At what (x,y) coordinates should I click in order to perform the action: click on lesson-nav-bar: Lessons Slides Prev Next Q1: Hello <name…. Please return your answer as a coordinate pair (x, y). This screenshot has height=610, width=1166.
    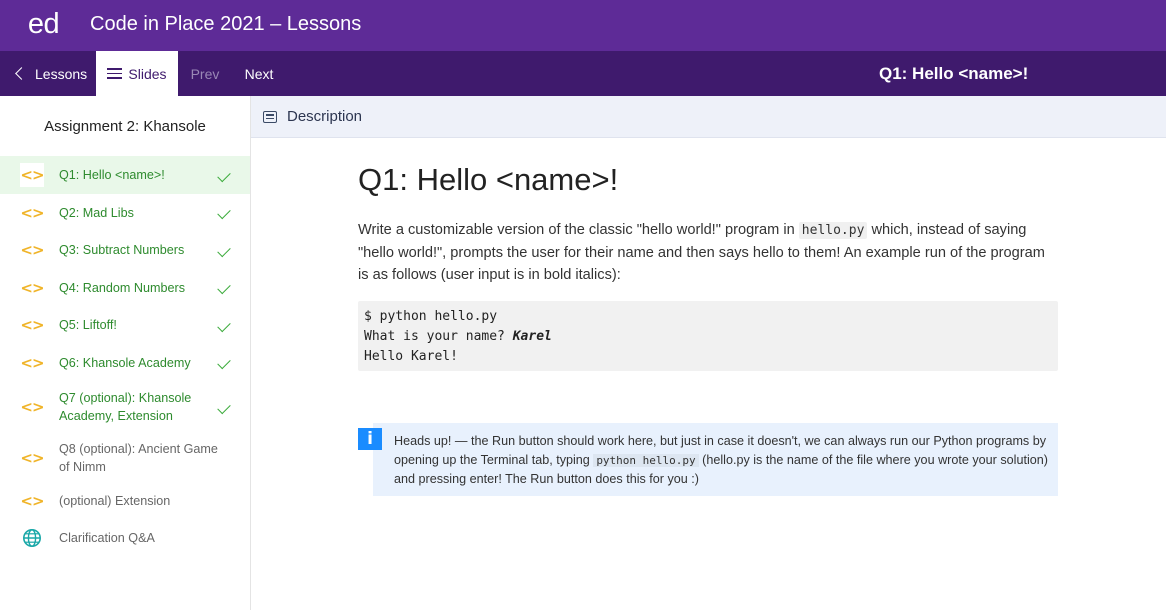
    Looking at the image, I should click on (583, 73).